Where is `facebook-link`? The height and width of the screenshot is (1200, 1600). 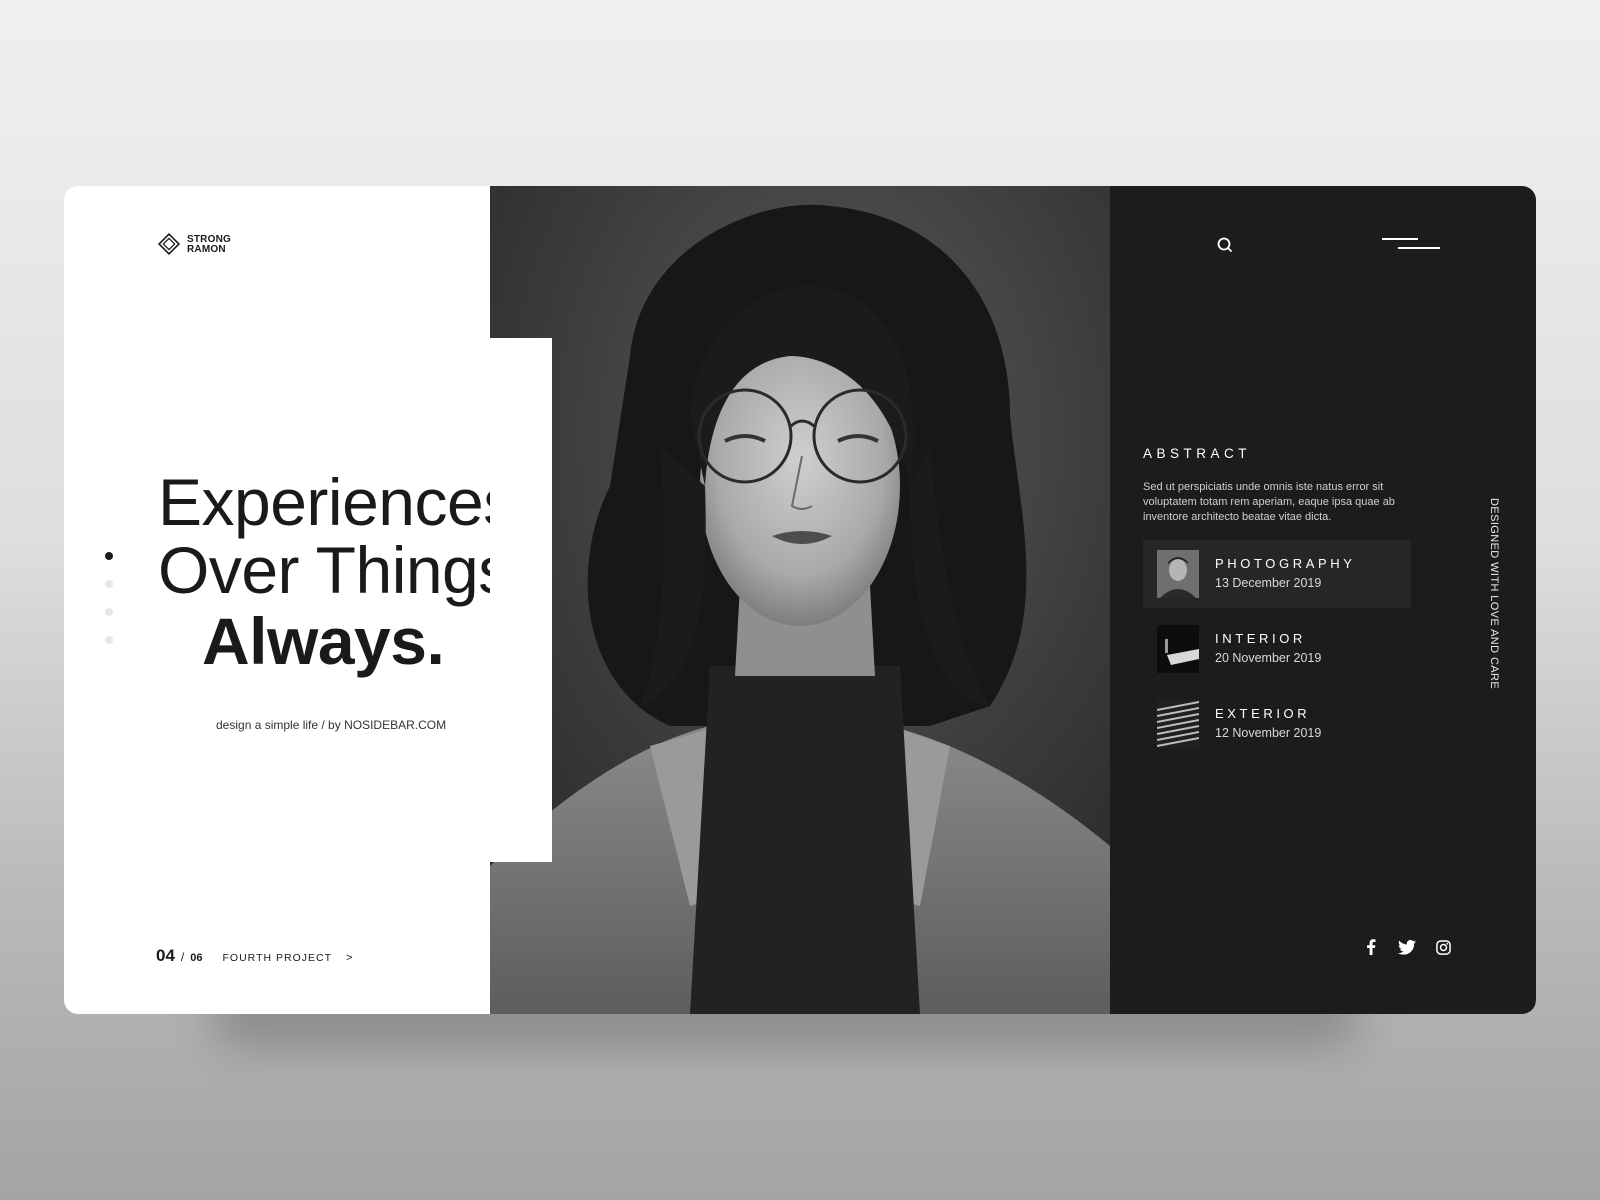 facebook-link is located at coordinates (1371, 947).